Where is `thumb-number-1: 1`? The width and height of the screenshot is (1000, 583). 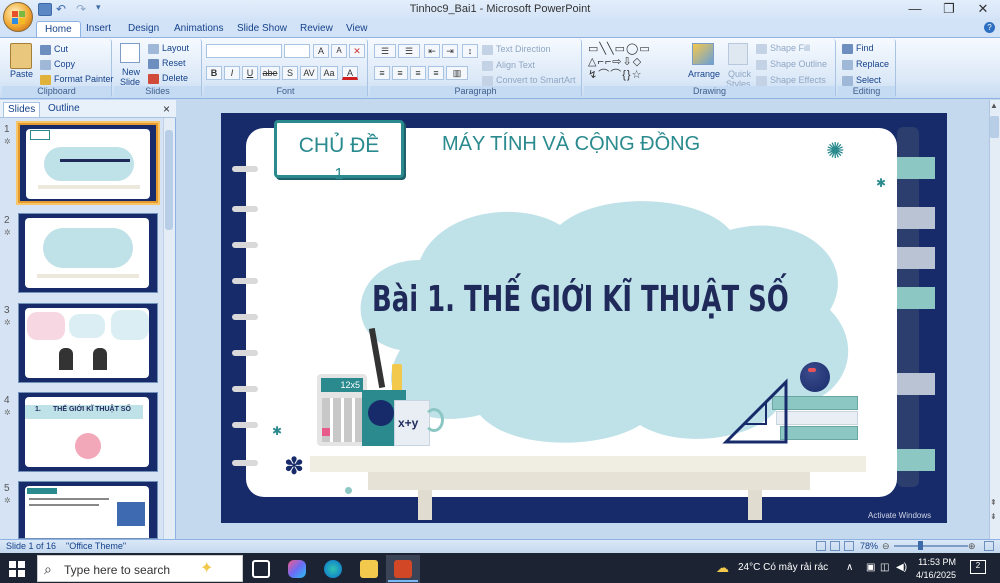
thumb-number-1: 1 is located at coordinates (7, 129).